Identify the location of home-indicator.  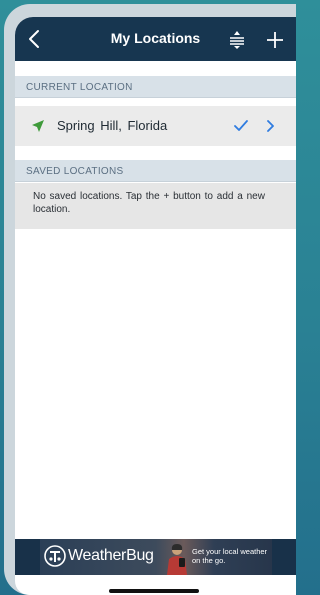
(154, 591).